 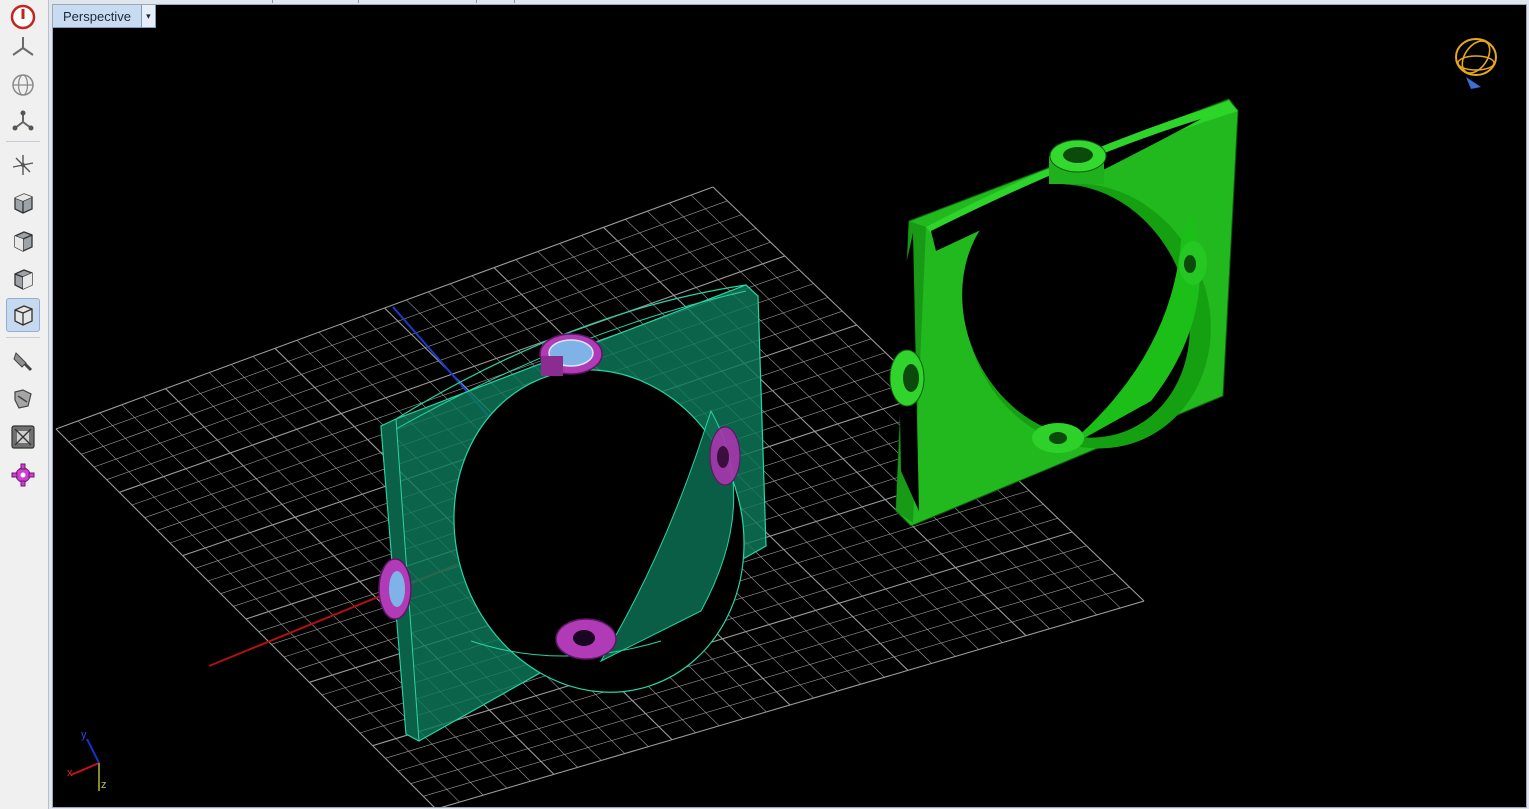 I want to click on render-tool-button, so click(x=23, y=361).